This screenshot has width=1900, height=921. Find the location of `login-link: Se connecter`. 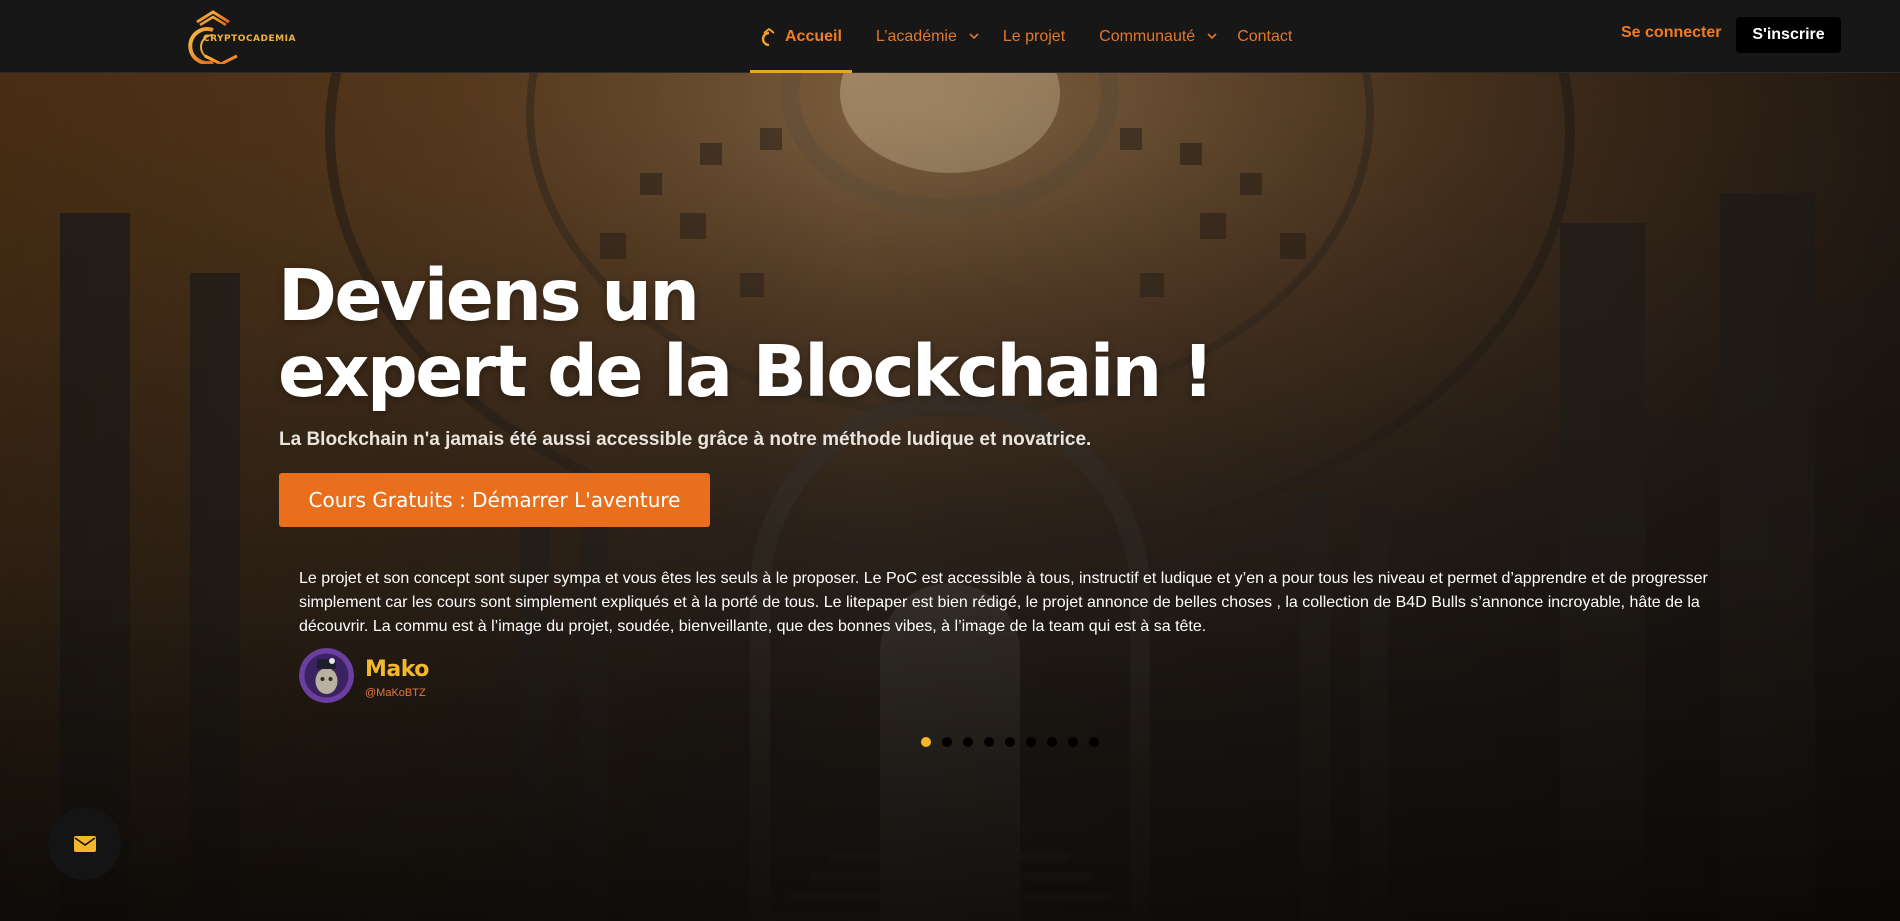

login-link: Se connecter is located at coordinates (1671, 33).